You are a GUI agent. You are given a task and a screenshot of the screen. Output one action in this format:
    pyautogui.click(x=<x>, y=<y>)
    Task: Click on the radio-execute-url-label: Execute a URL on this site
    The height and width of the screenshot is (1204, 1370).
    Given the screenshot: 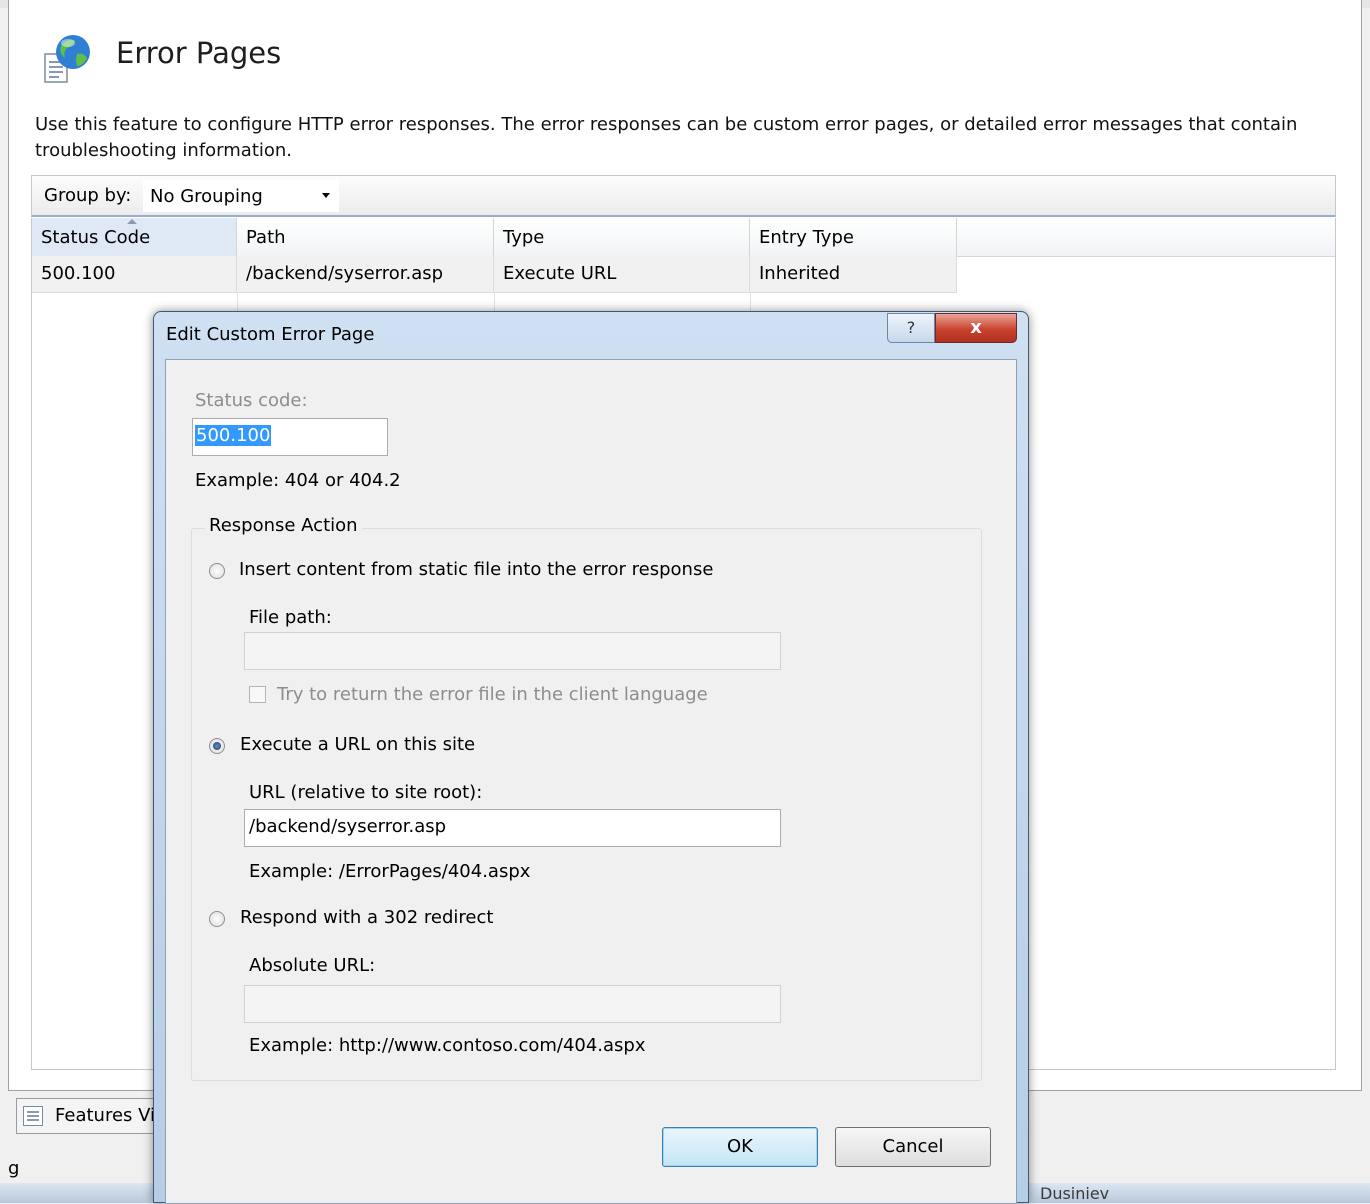 What is the action you would take?
    pyautogui.click(x=357, y=744)
    